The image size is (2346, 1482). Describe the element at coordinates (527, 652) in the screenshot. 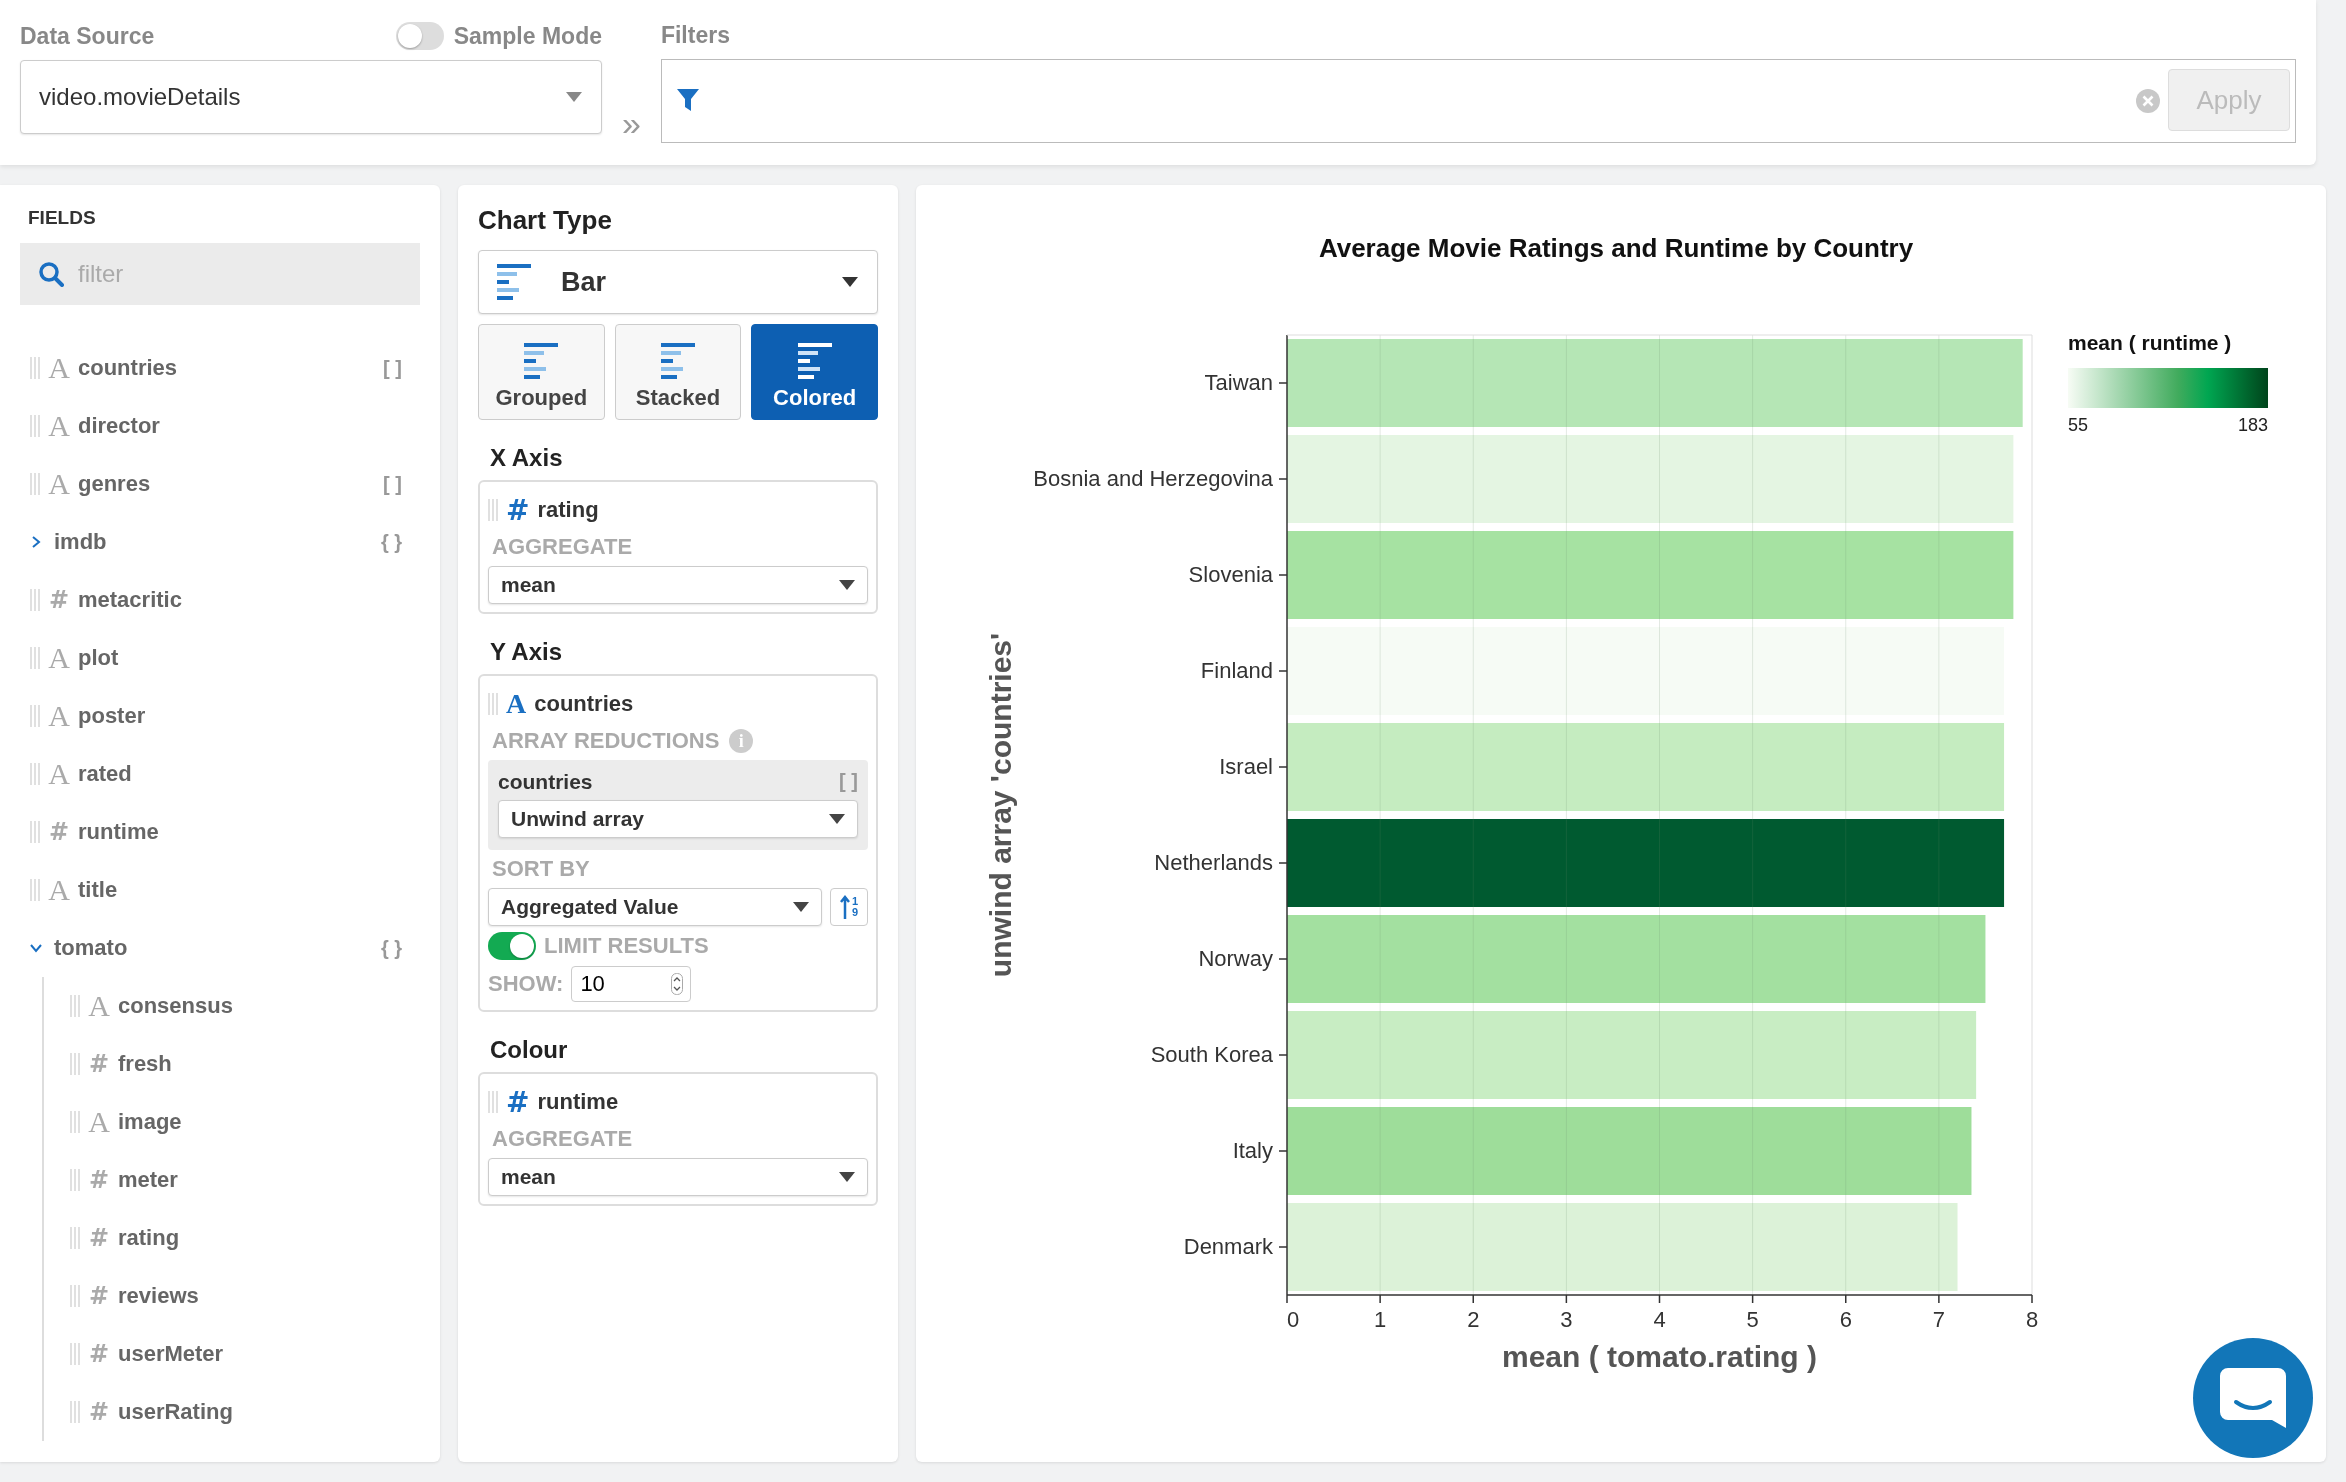

I see `y-axis-label: Y Axis` at that location.